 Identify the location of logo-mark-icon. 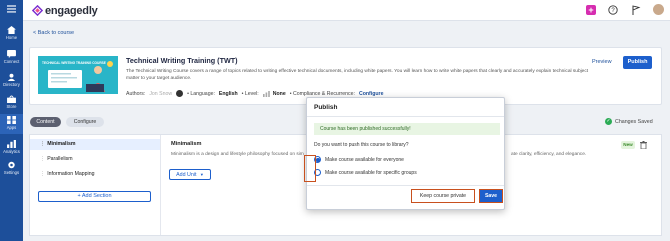
(37, 10).